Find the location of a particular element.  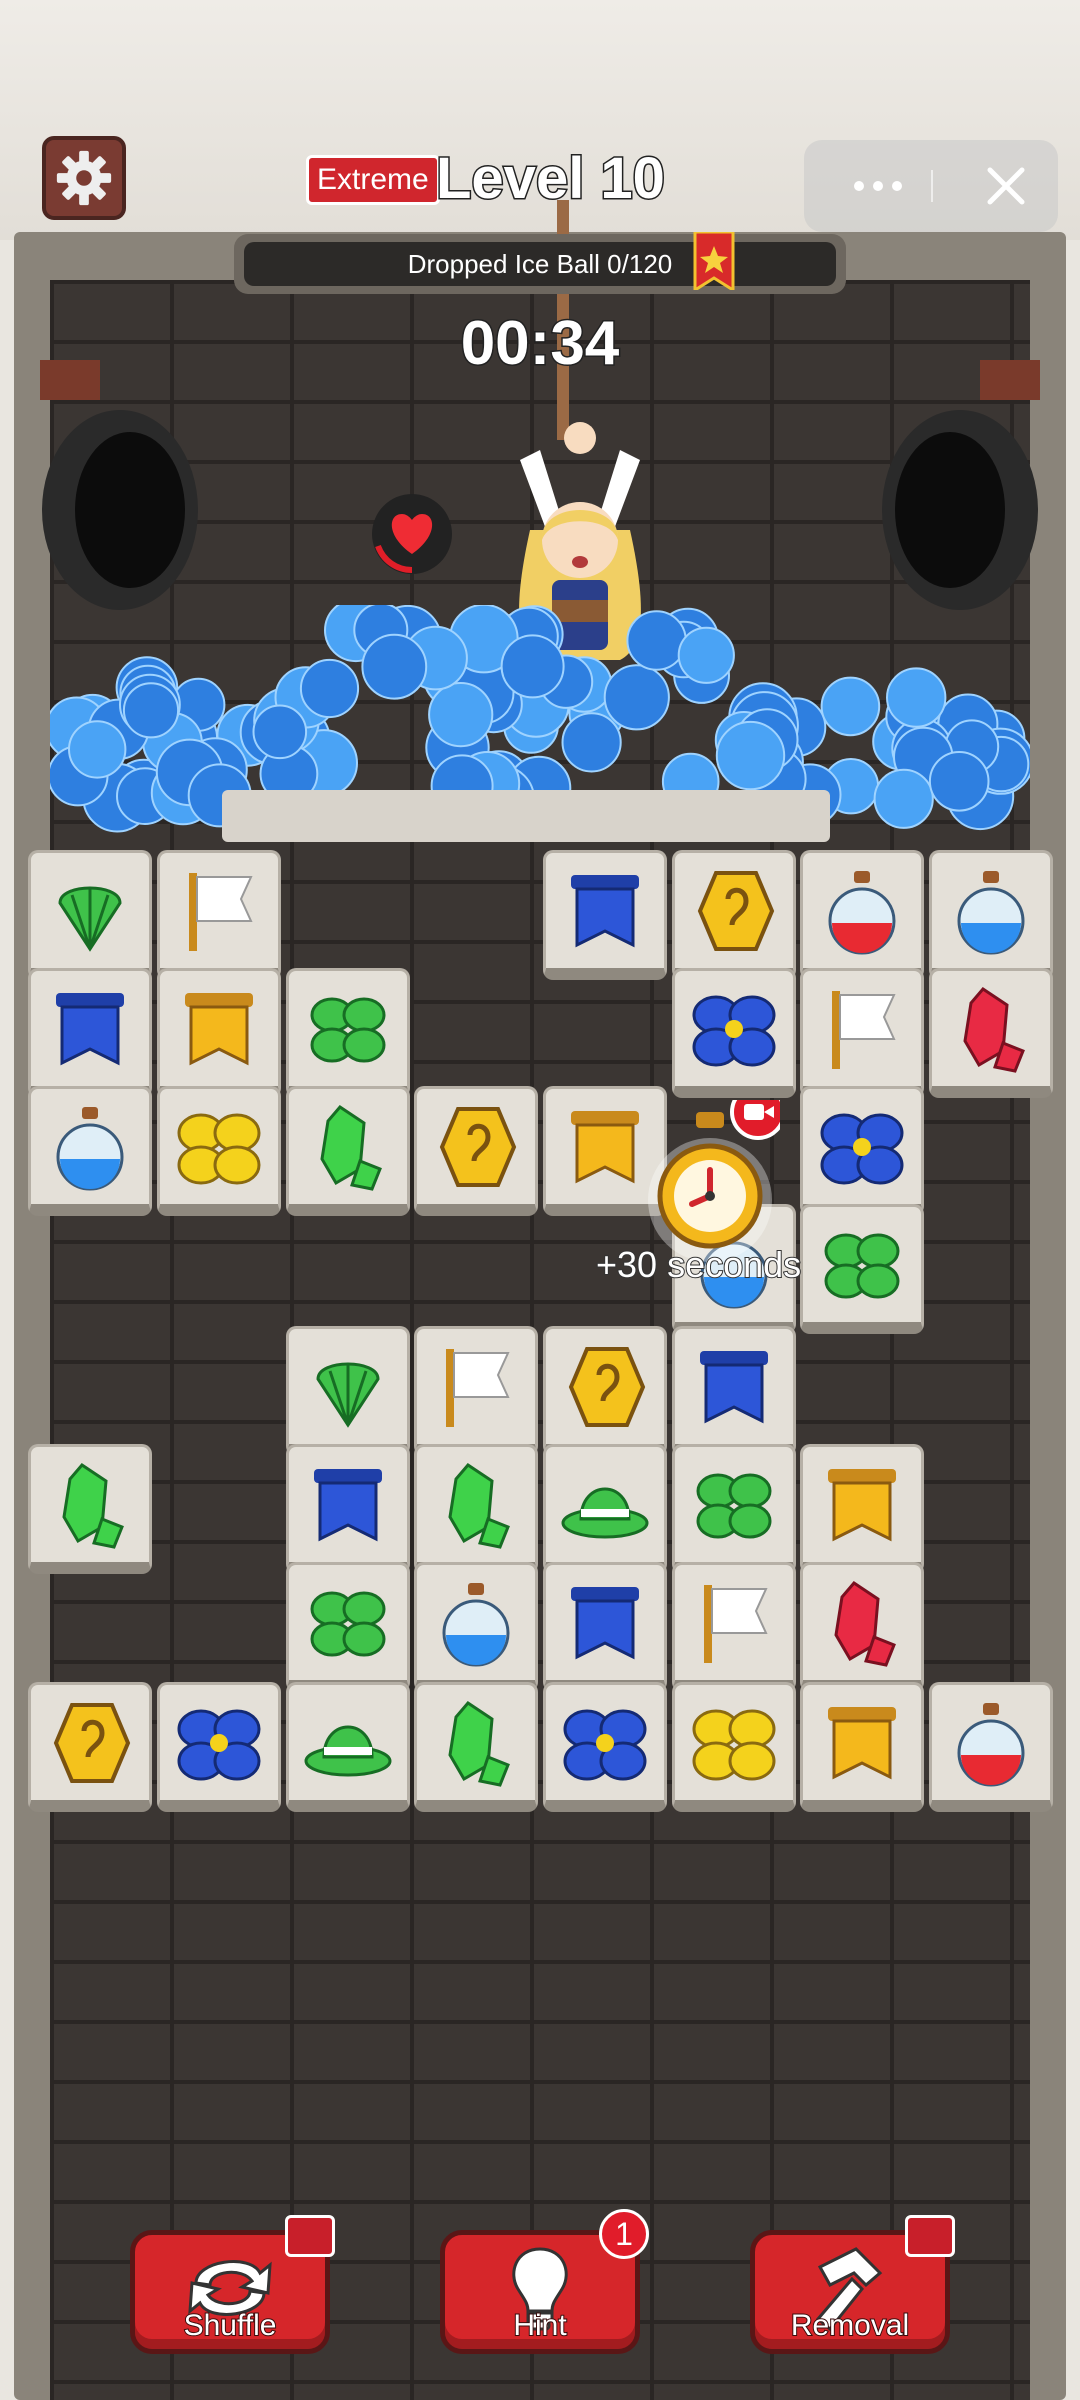

hint-button: Hint 1 is located at coordinates (544, 2281).